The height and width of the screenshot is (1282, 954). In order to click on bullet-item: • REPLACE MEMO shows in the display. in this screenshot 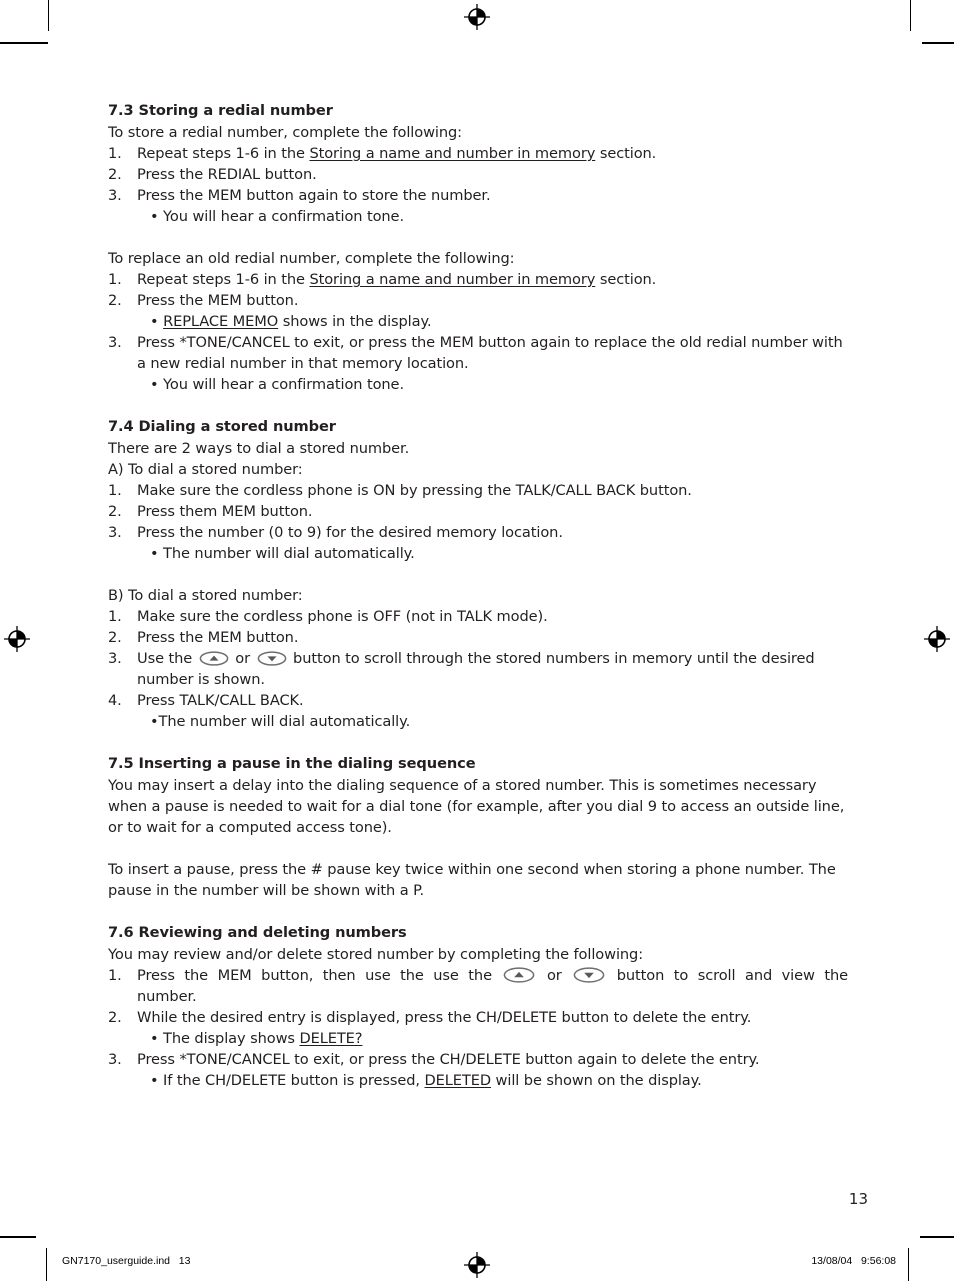, I will do `click(478, 321)`.